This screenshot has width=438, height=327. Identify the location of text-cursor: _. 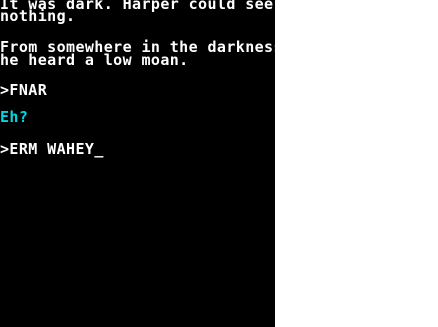
(99, 149).